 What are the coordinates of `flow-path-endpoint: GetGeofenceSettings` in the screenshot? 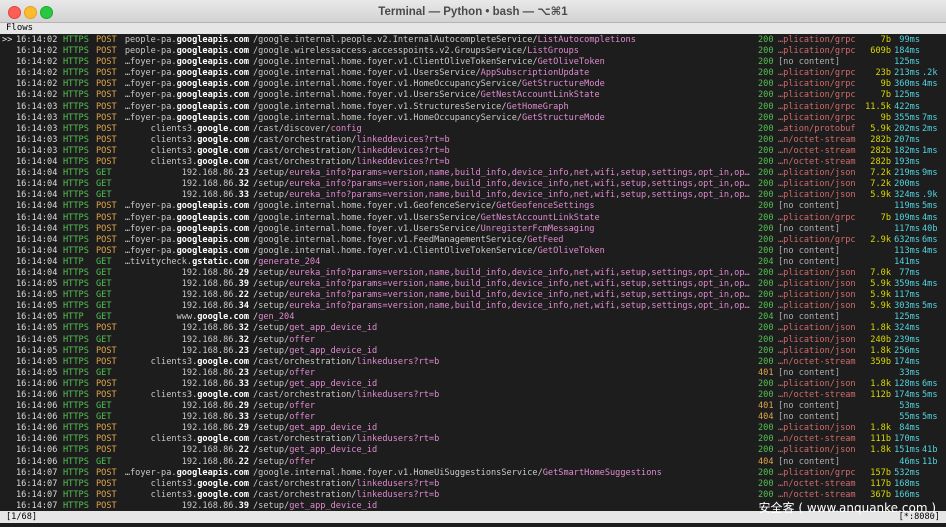 It's located at (545, 206).